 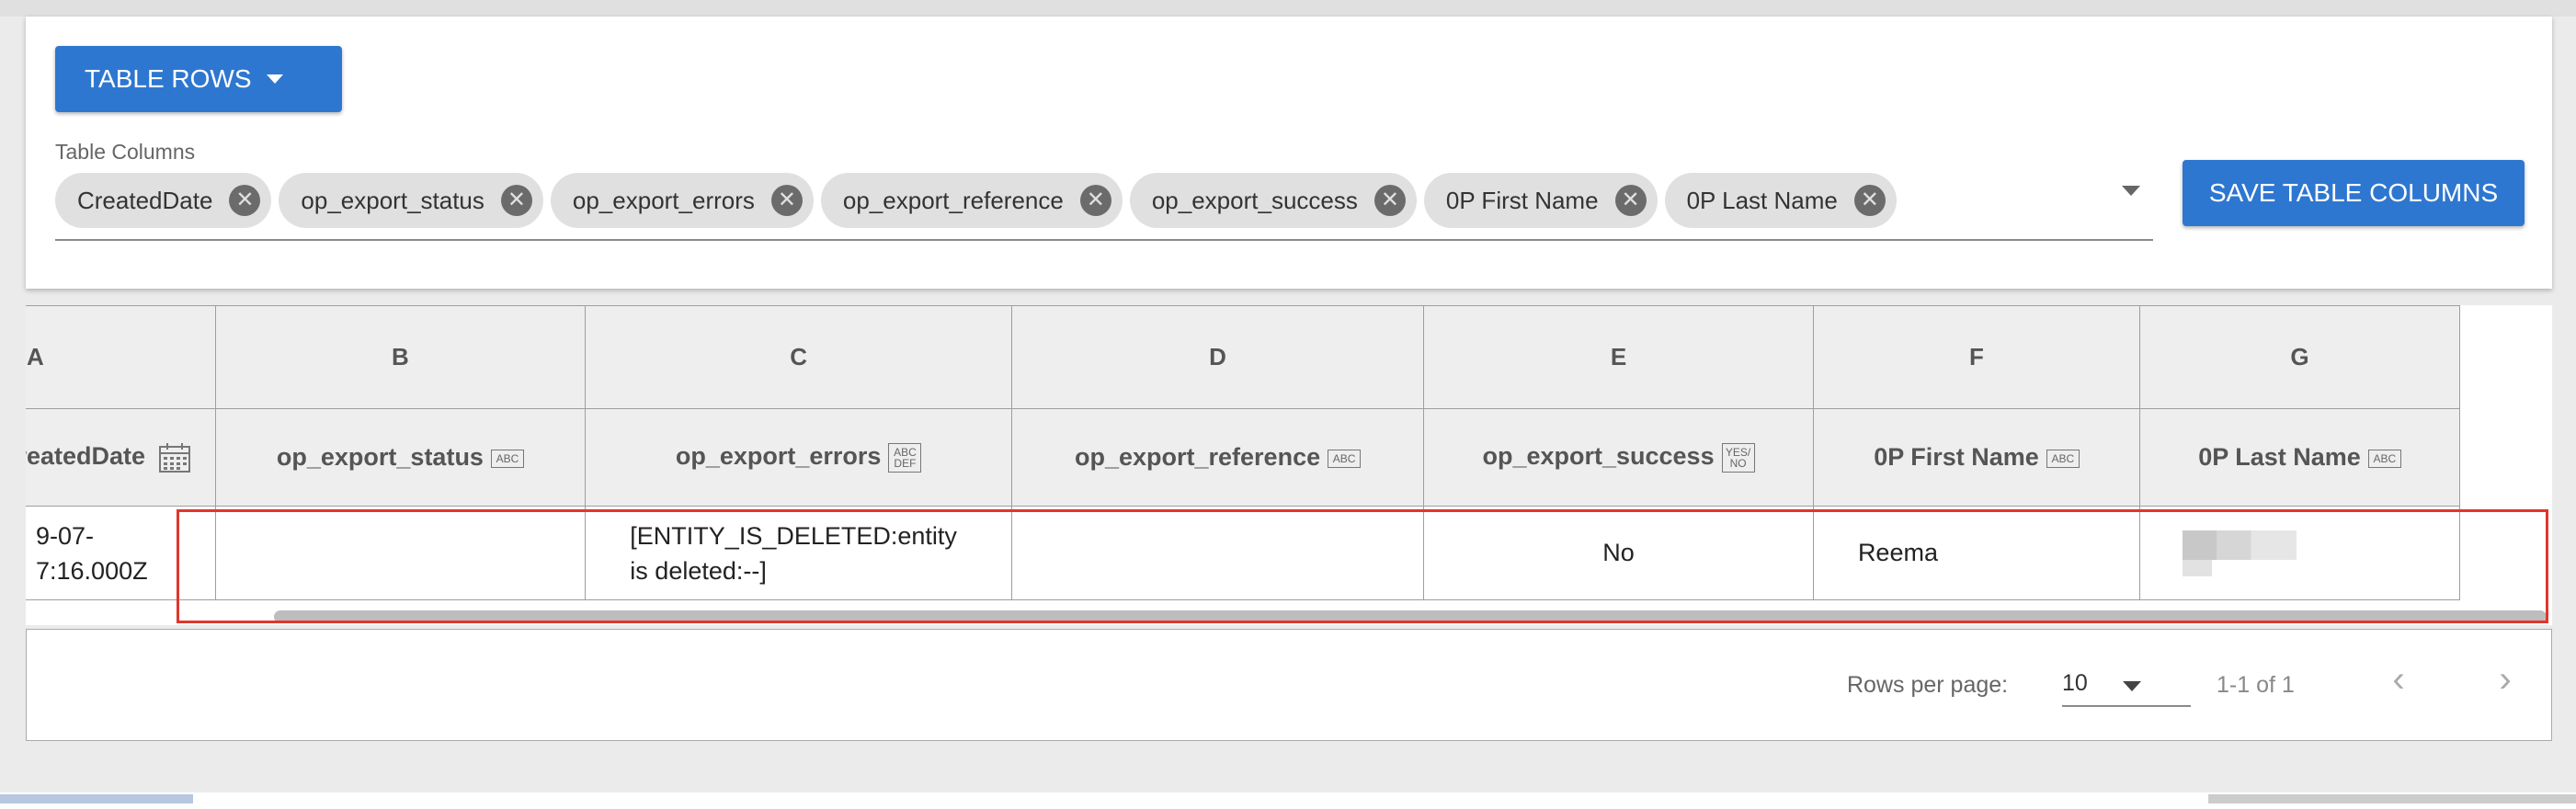 I want to click on footer-strip, so click(x=1288, y=801).